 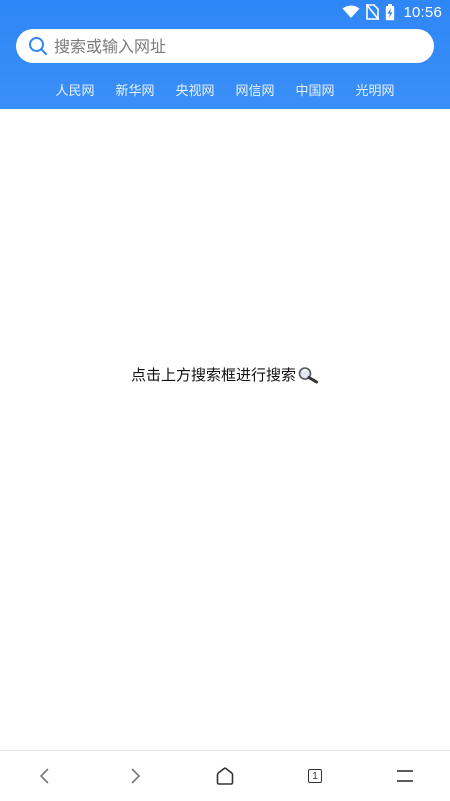 I want to click on site-link-cac: 网信网, so click(x=255, y=89).